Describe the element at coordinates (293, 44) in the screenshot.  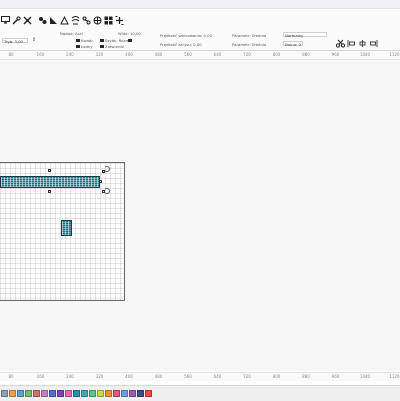
I see `param-group-2-value: Dolna: 0` at that location.